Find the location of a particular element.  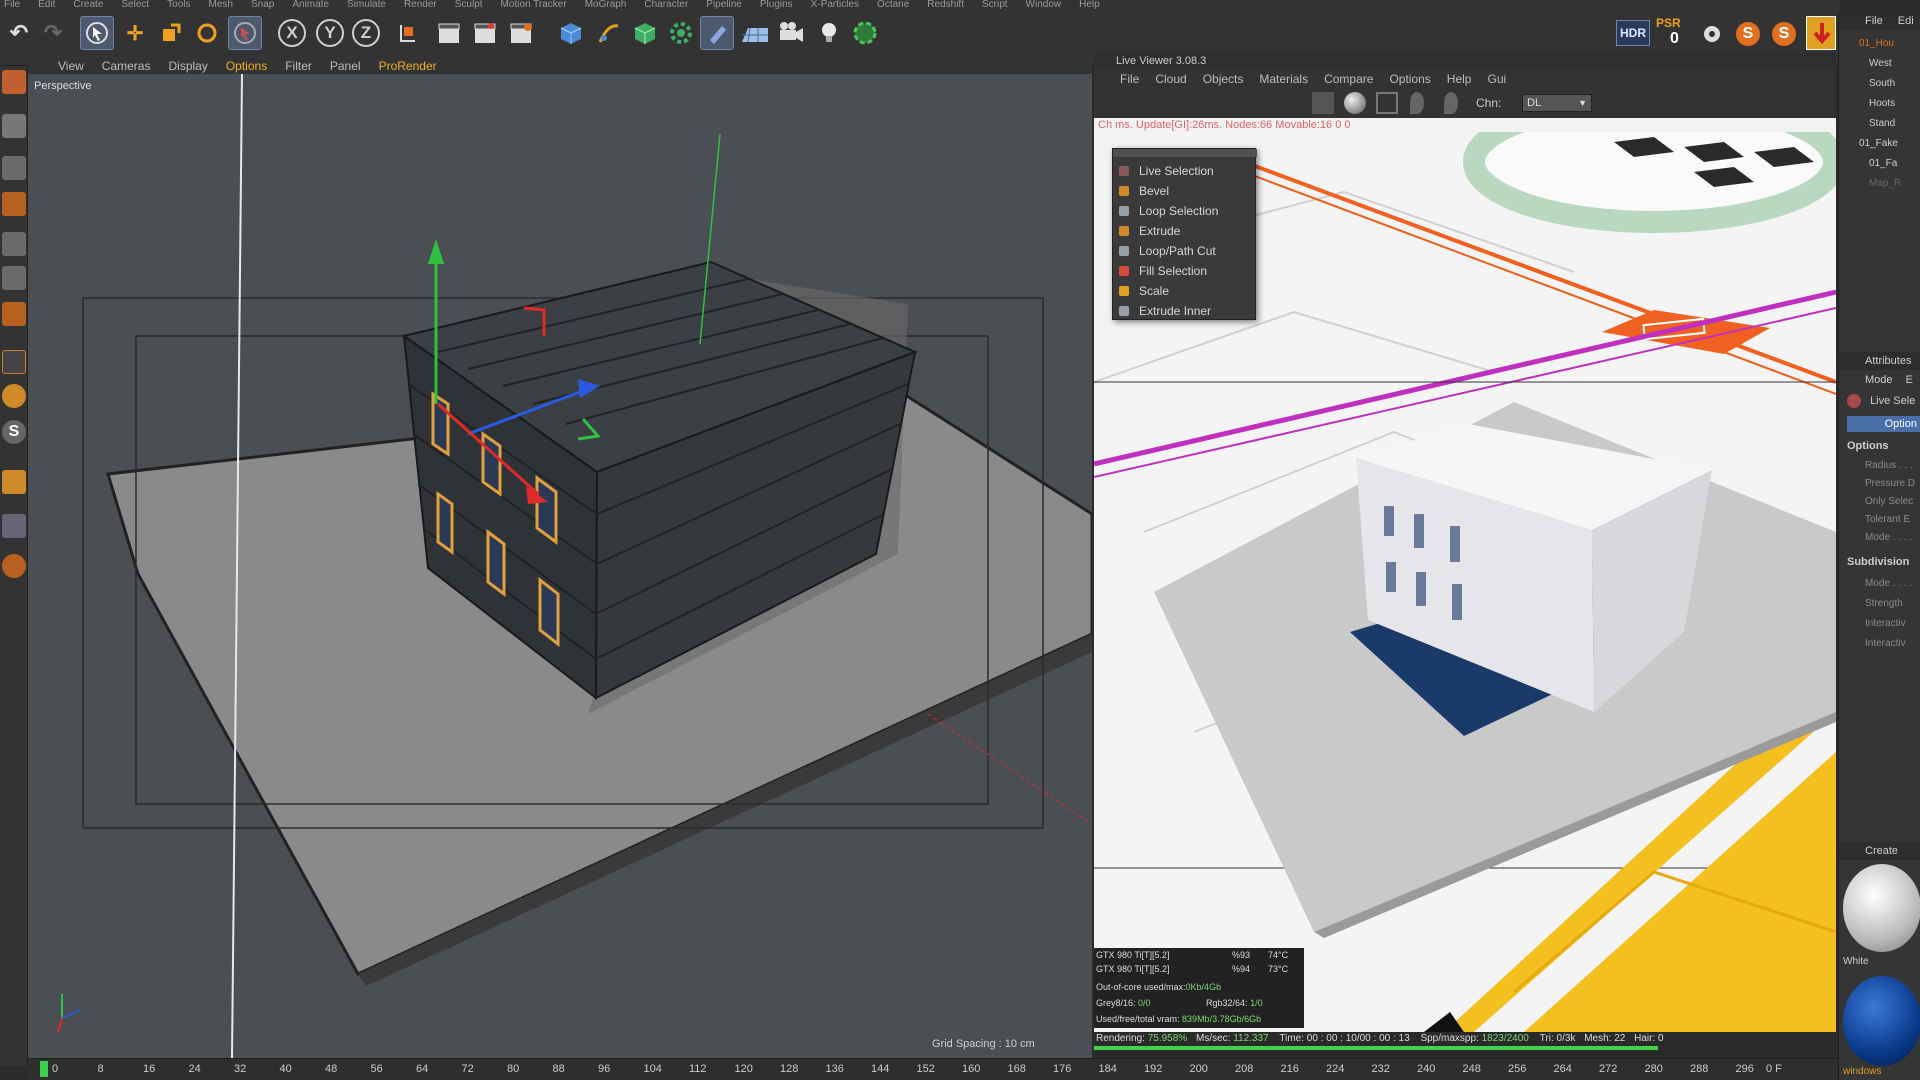

coordinate-system-button is located at coordinates (407, 33).